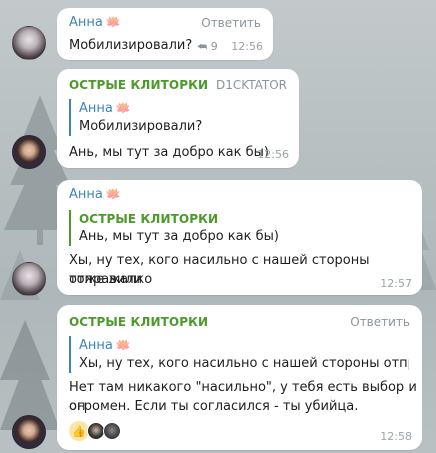  I want to click on reactor-avatar, so click(112, 431).